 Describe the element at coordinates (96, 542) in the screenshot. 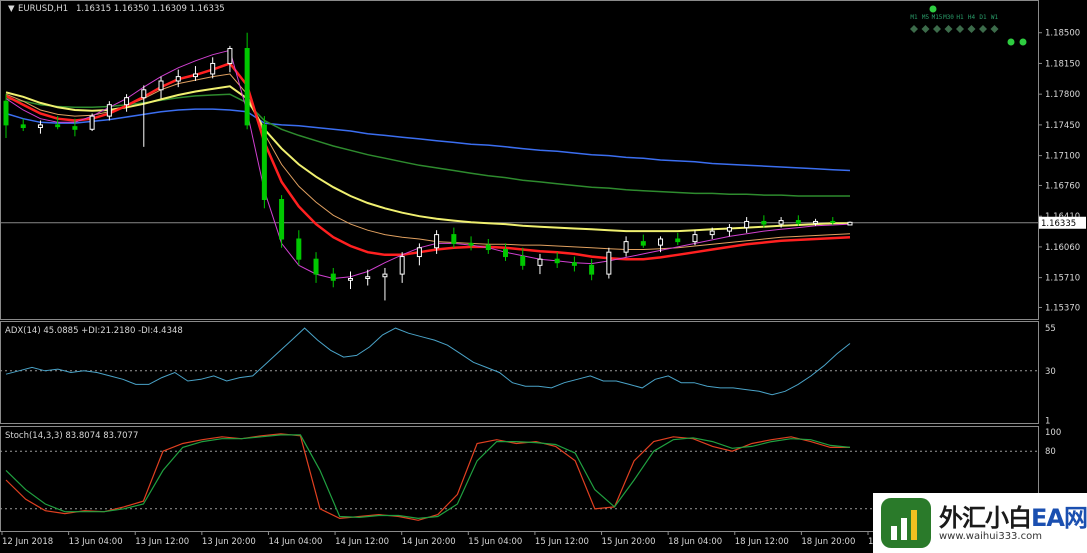

I see `time-tick-label: 13 Jun 04:00` at that location.